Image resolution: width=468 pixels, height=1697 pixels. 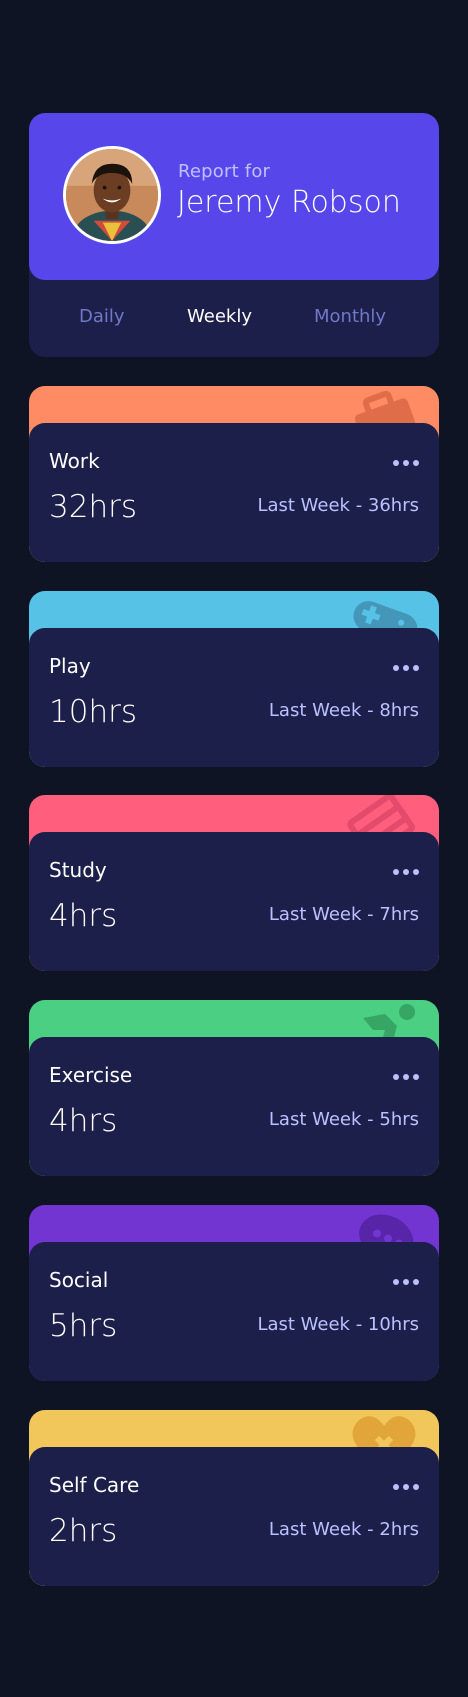 I want to click on activity-card-social: Social 5hrs Last Week - 10hrs, so click(x=234, y=1293).